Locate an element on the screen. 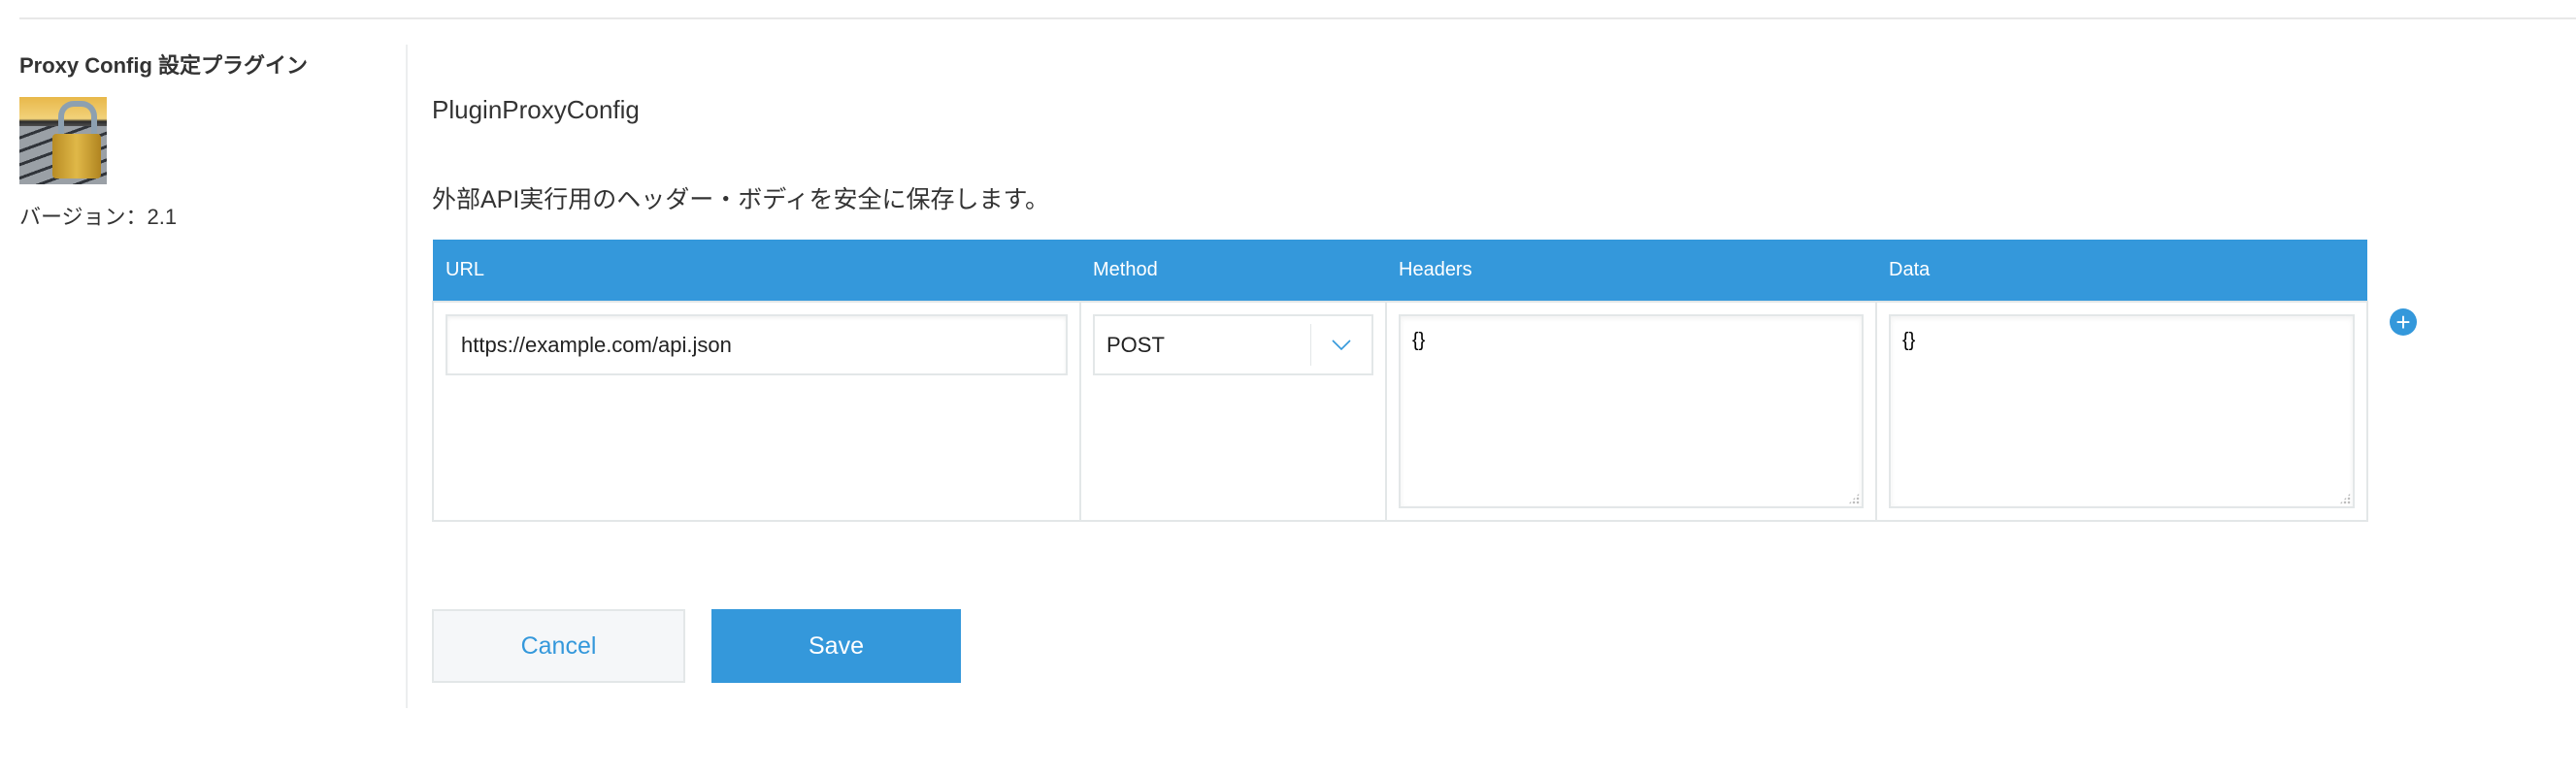 The width and height of the screenshot is (2576, 776). plugin-description: 外部API実行用のヘッダー・ボディを安全に保存します。 is located at coordinates (741, 199).